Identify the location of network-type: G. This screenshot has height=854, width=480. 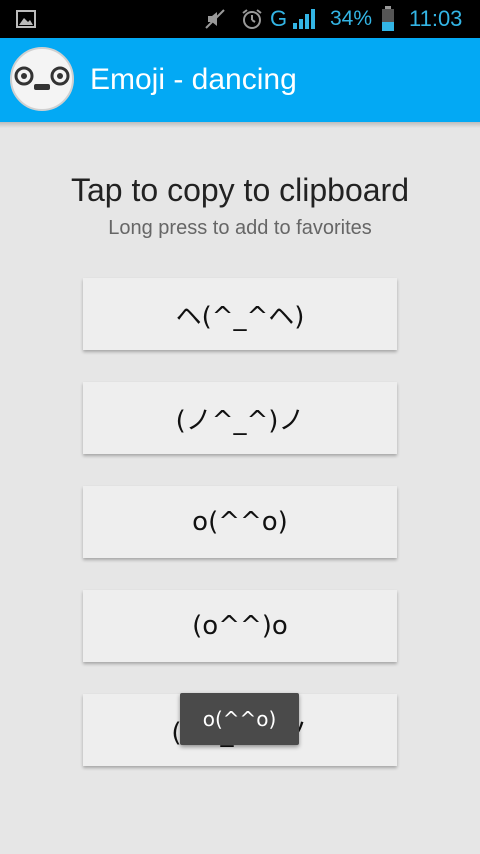
(279, 18).